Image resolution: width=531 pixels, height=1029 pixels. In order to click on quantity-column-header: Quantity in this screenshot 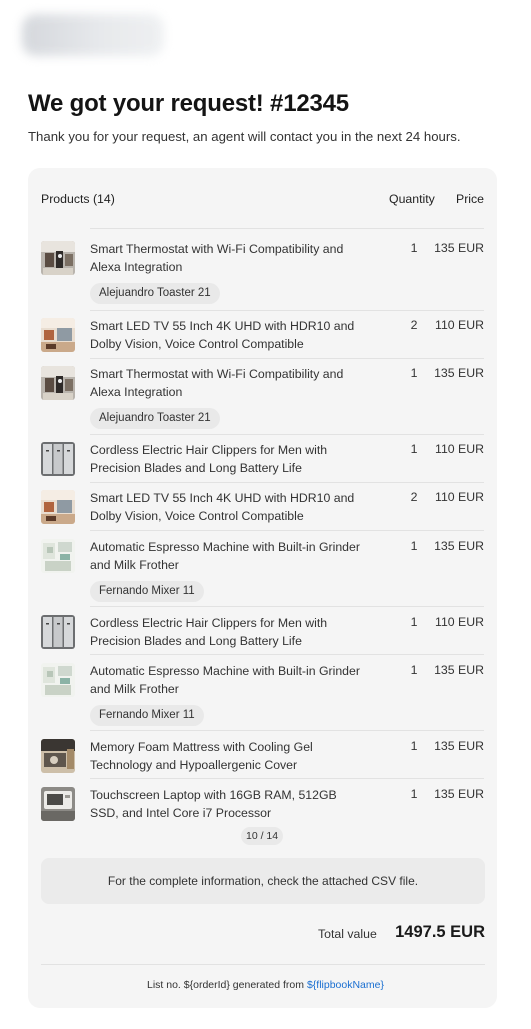, I will do `click(412, 199)`.